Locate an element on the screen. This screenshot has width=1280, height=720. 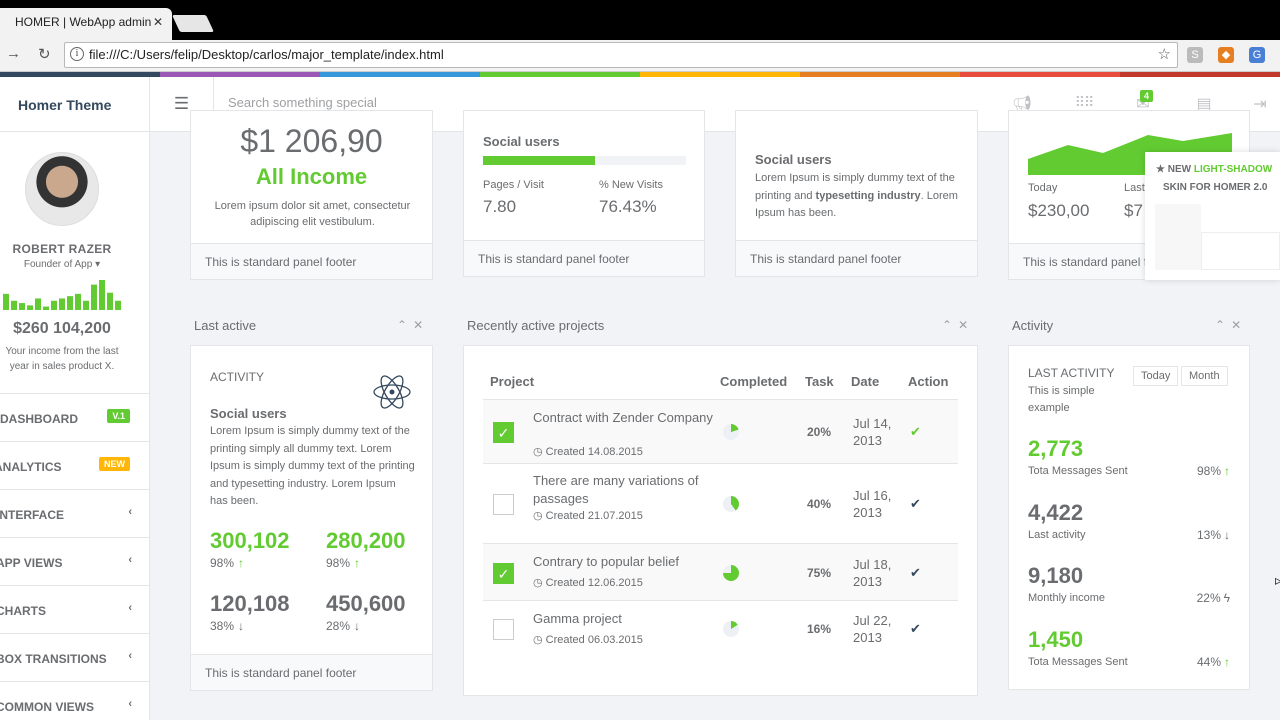
sidebar-item-interface: INTERFACE ‹ is located at coordinates (74, 513).